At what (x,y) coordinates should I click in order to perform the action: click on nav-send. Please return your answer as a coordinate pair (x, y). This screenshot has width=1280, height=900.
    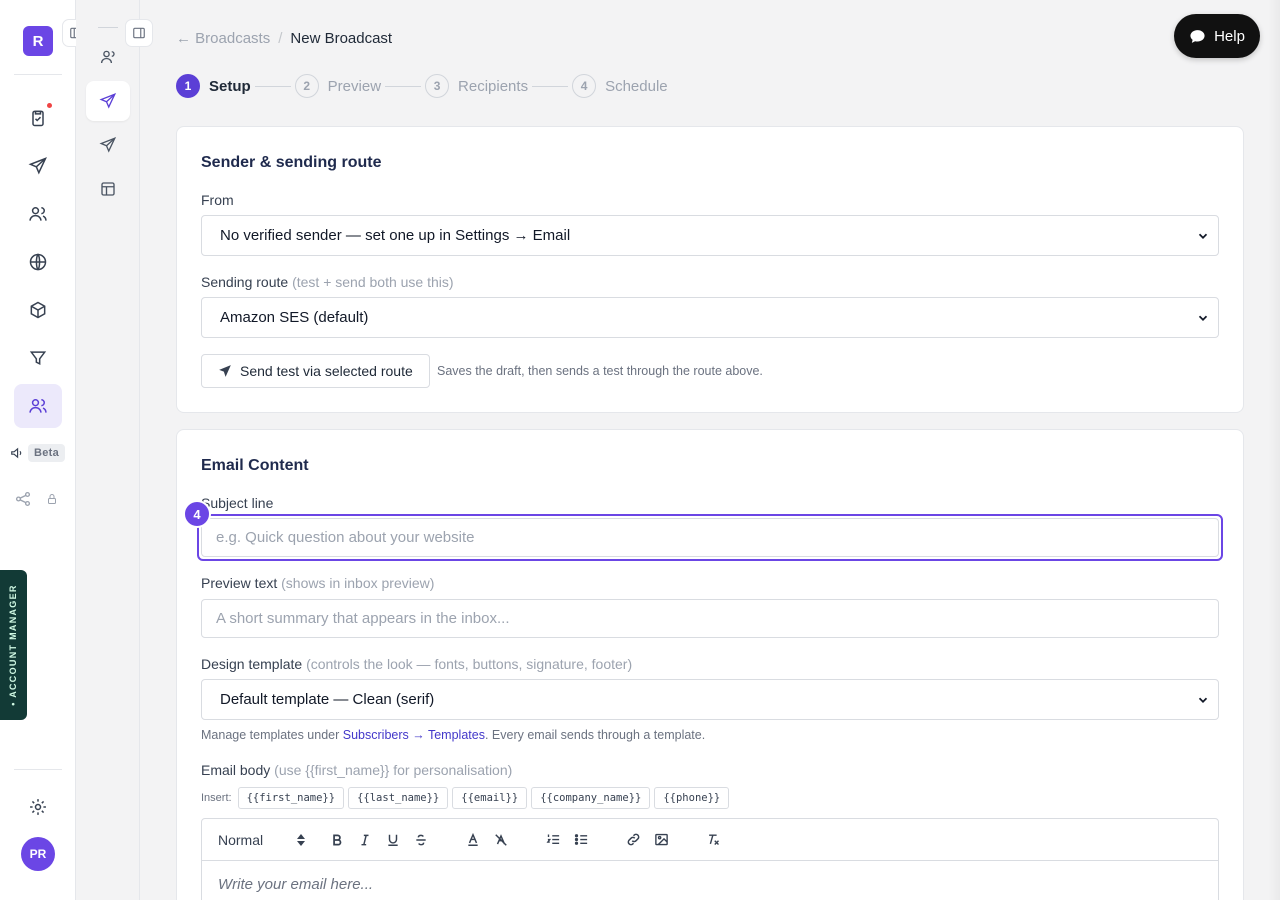
    Looking at the image, I should click on (38, 166).